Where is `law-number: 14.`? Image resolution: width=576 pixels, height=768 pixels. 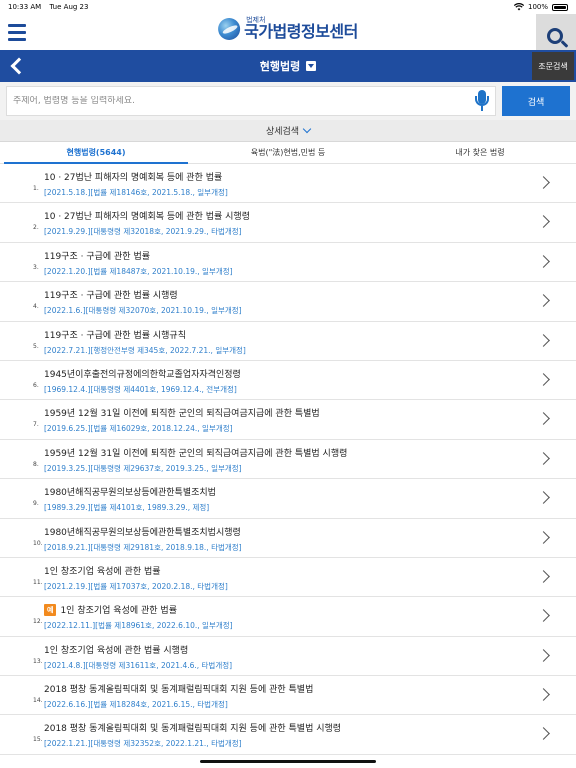 law-number: 14. is located at coordinates (38, 701).